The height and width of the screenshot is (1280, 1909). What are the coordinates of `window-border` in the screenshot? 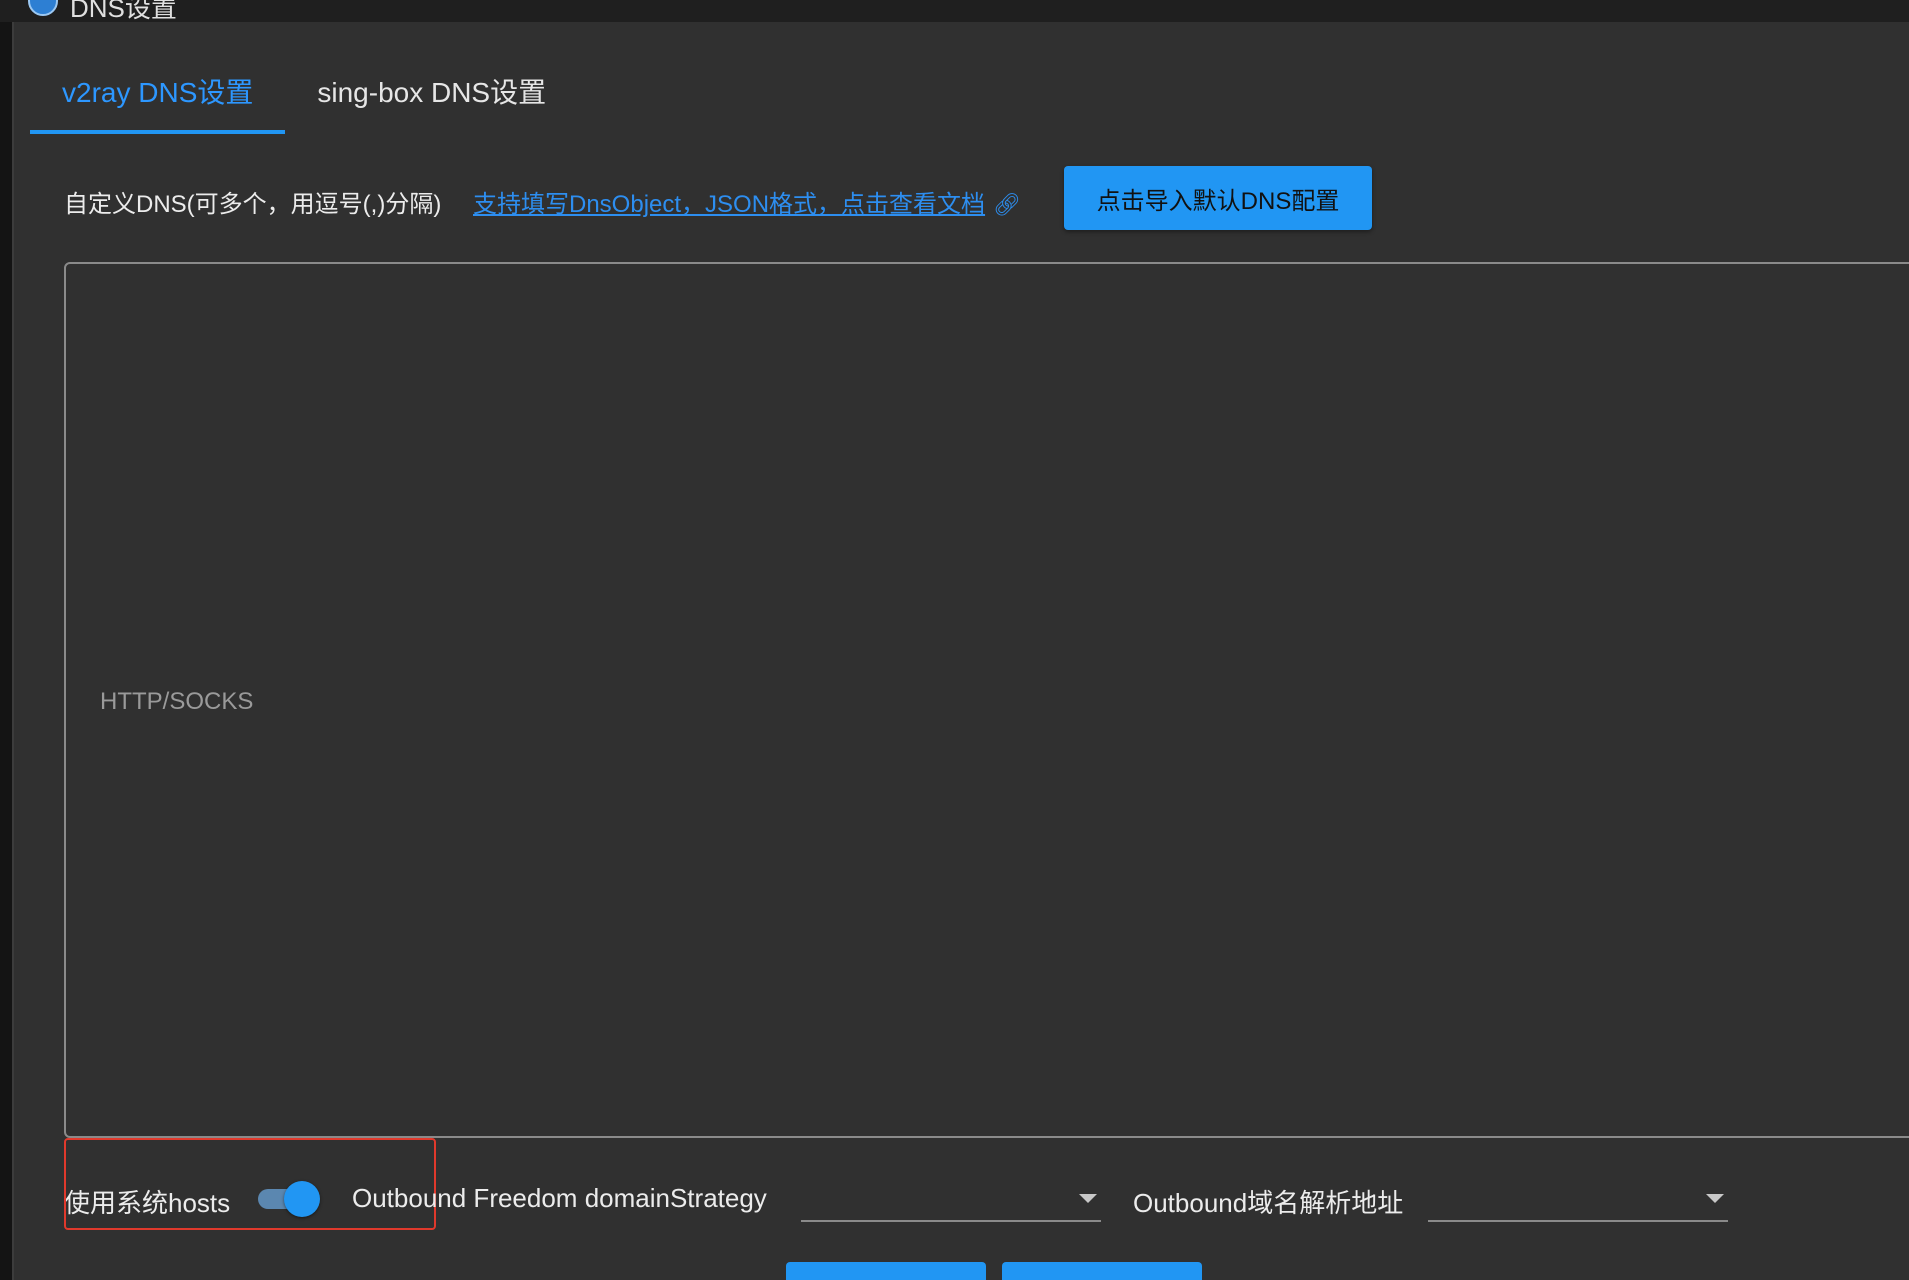 It's located at (13, 640).